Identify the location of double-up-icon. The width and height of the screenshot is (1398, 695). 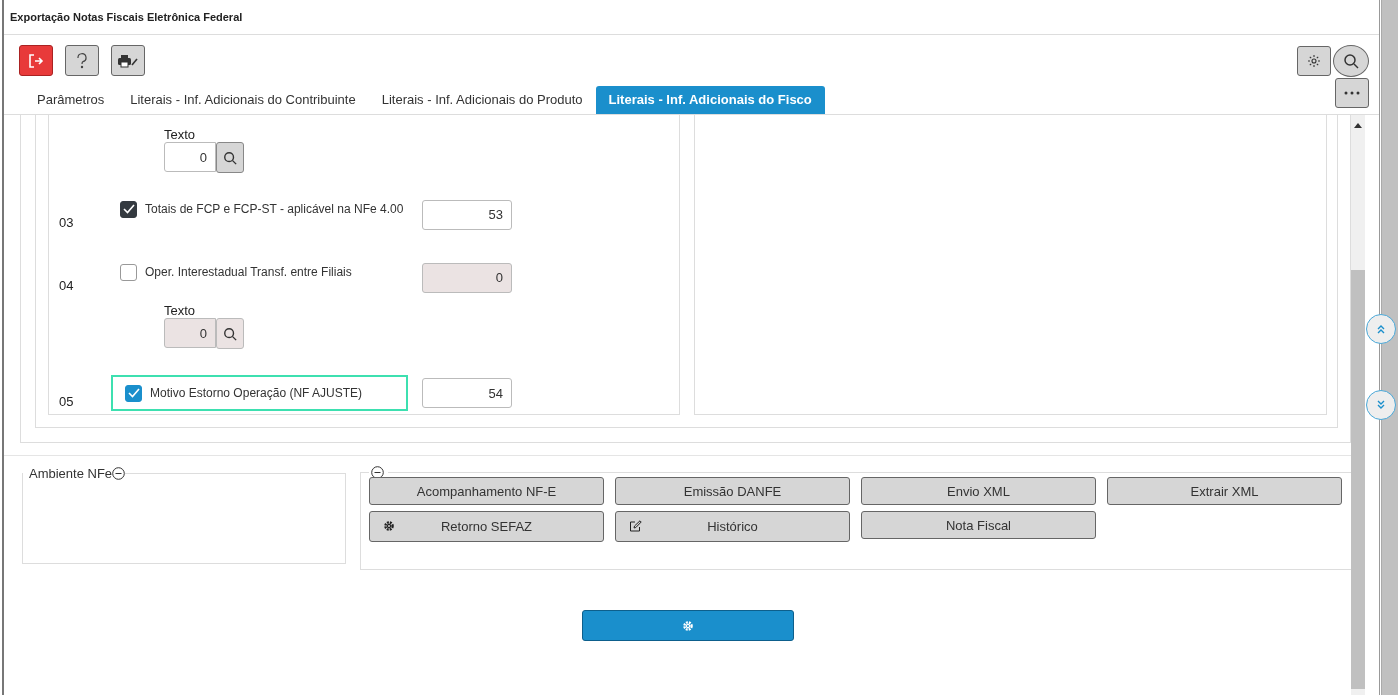
(1381, 329).